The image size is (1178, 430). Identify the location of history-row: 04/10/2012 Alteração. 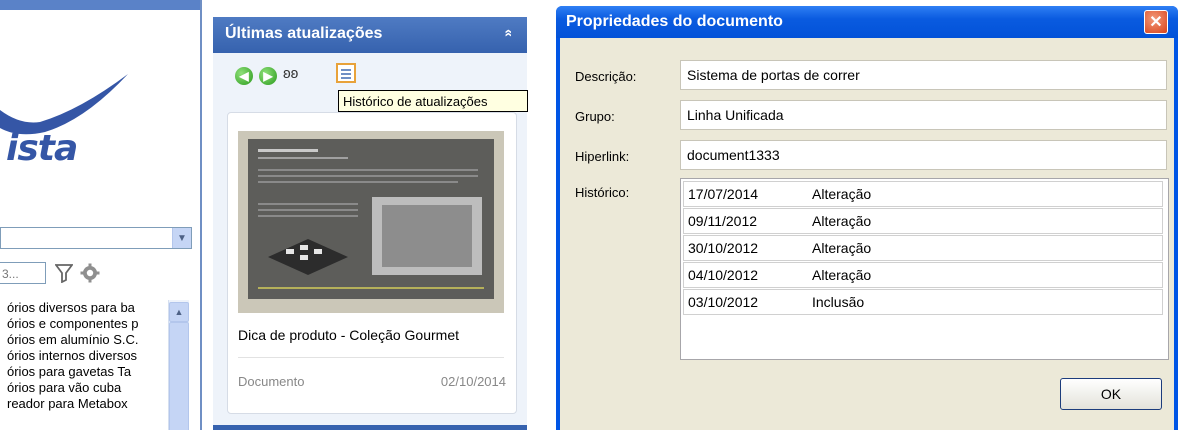
(923, 275).